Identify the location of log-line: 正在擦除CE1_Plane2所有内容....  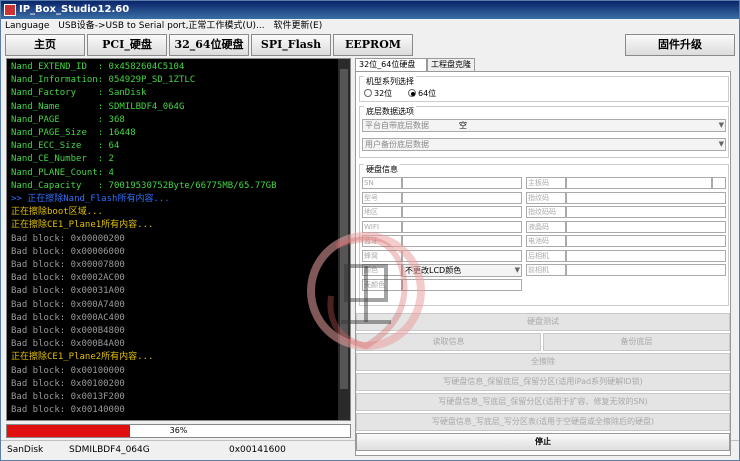
(82, 357).